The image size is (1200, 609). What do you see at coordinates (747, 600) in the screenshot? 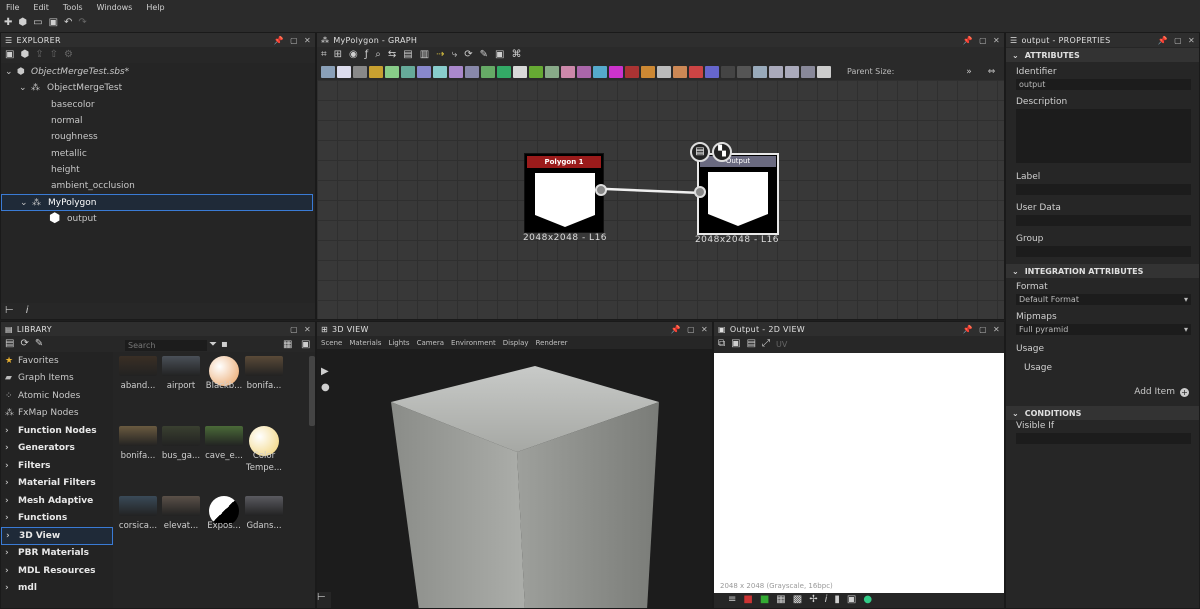
I see `color-channel-icon: ■` at bounding box center [747, 600].